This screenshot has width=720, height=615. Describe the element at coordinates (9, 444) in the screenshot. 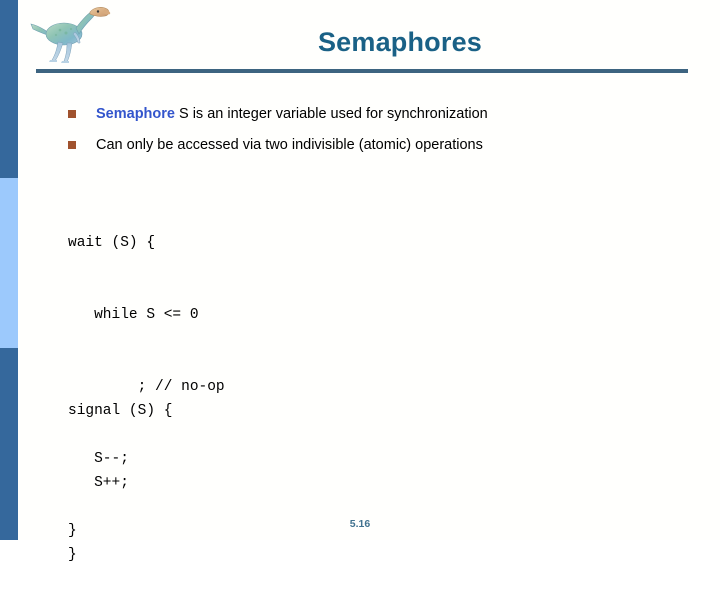

I see `stripe-segment-bottom` at that location.